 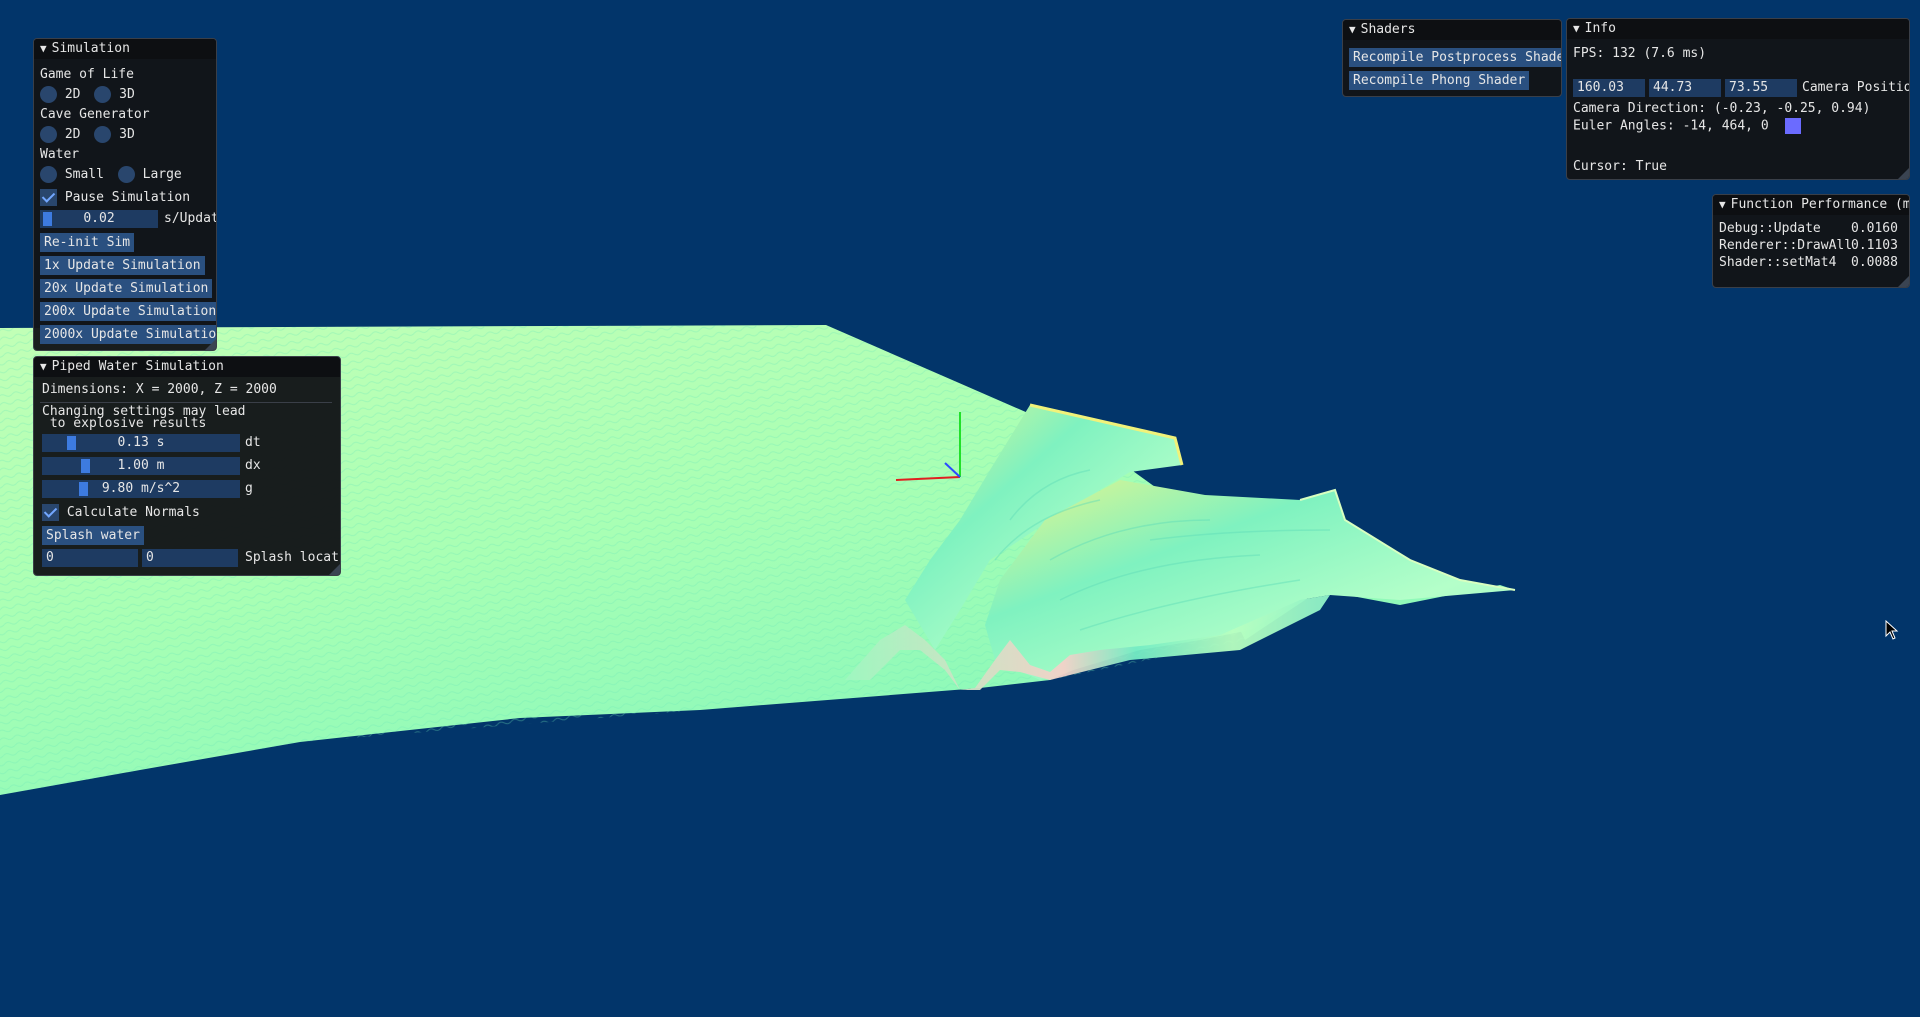 I want to click on update-rate-label: s/Updat, so click(x=190, y=218).